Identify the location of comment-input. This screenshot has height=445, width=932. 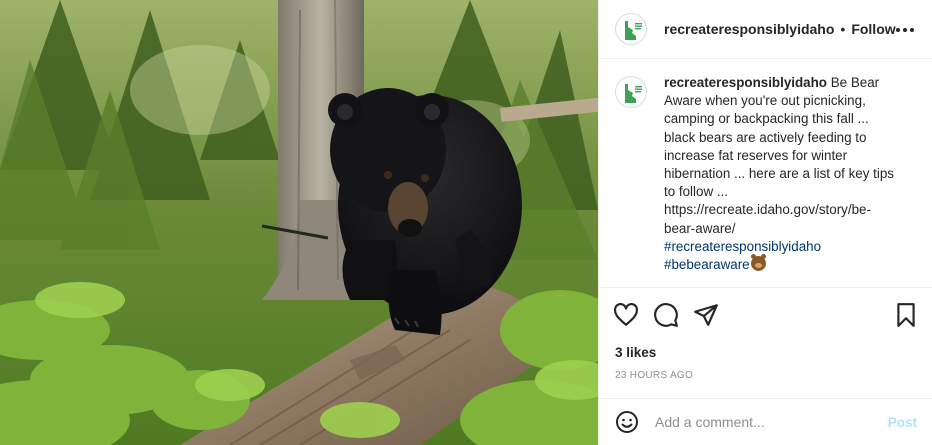
(765, 422).